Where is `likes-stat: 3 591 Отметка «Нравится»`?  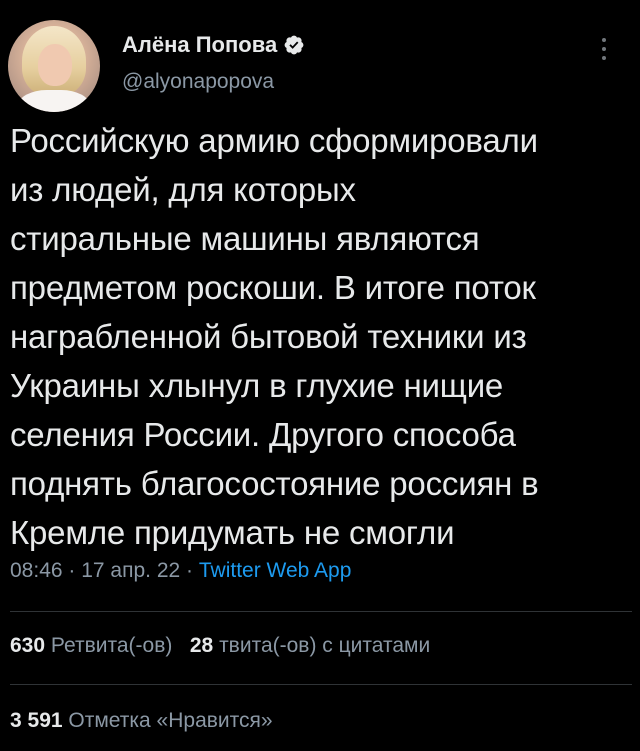 likes-stat: 3 591 Отметка «Нравится» is located at coordinates (141, 721).